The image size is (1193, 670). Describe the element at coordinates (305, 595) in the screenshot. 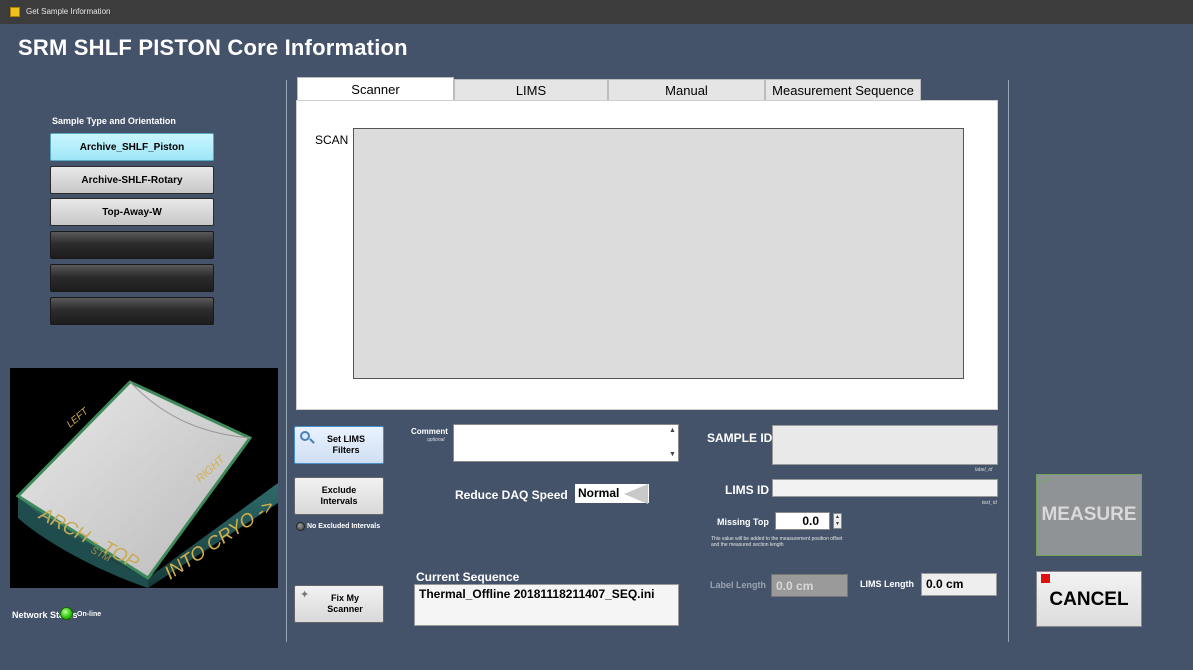

I see `wrench-icon: ✦` at that location.